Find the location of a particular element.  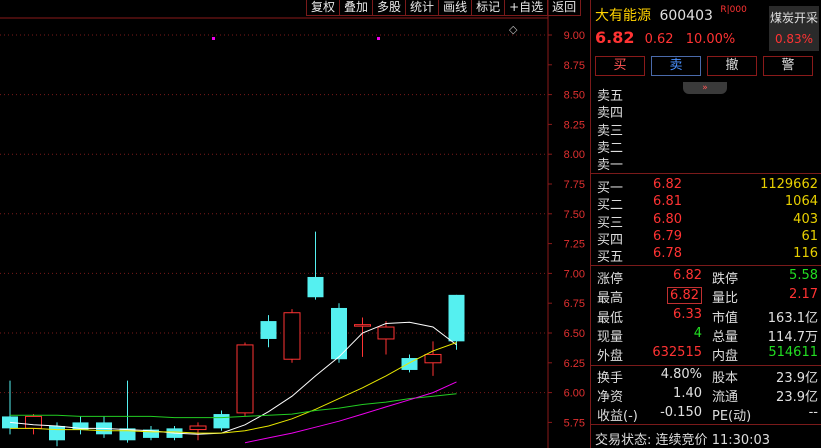

ask-row: 卖一 is located at coordinates (706, 163).